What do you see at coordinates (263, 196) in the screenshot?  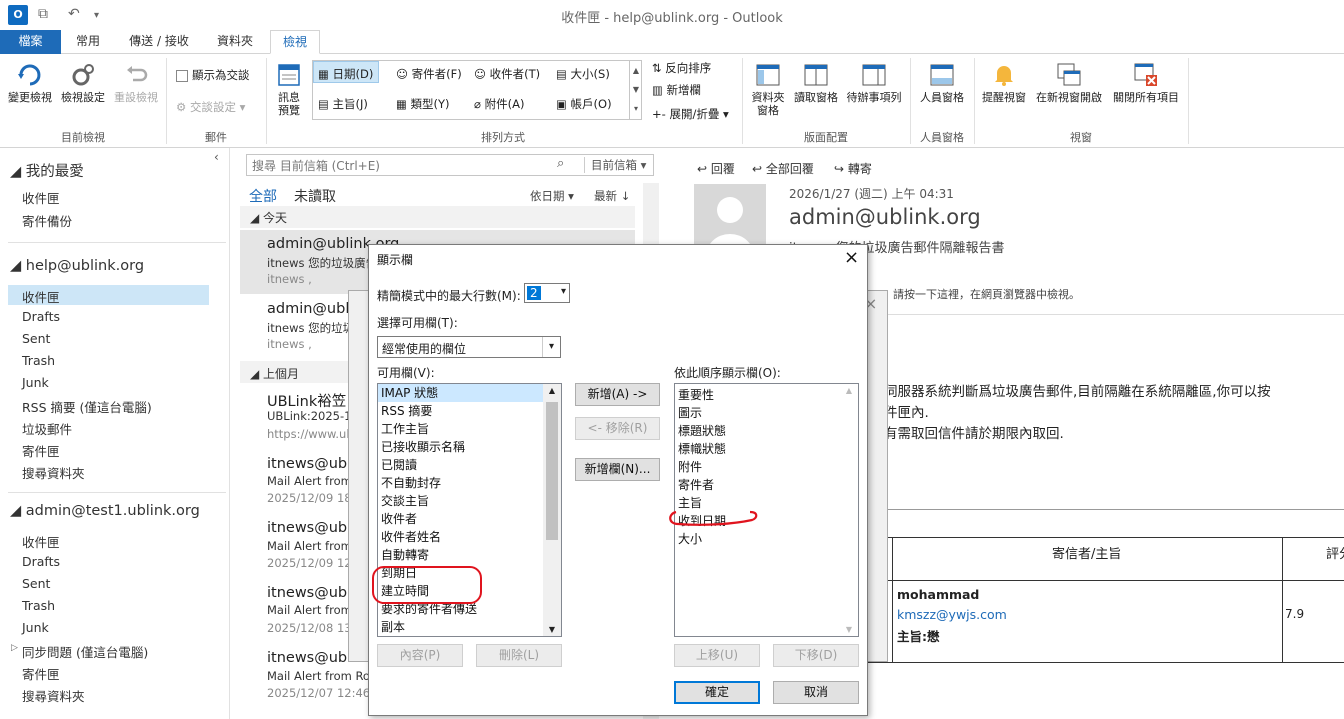 I see `filter-all: 全部` at bounding box center [263, 196].